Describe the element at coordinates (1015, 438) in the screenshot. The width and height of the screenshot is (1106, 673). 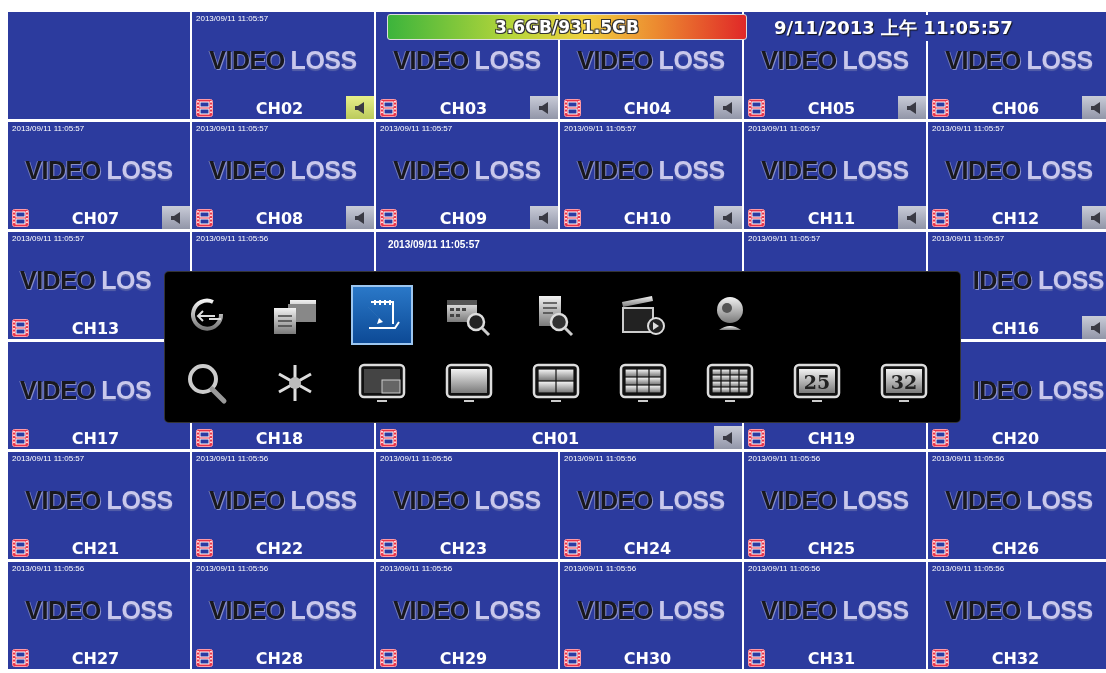
I see `channel-label: CH20` at that location.